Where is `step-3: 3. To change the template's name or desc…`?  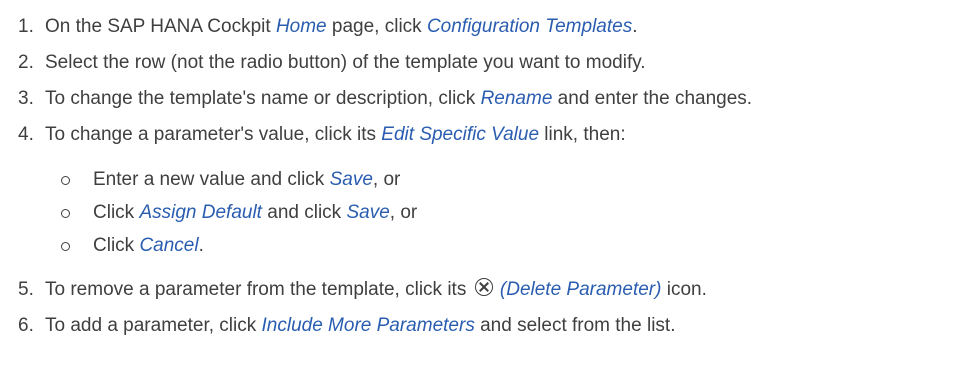
step-3: 3. To change the template's name or desc… is located at coordinates (479, 99).